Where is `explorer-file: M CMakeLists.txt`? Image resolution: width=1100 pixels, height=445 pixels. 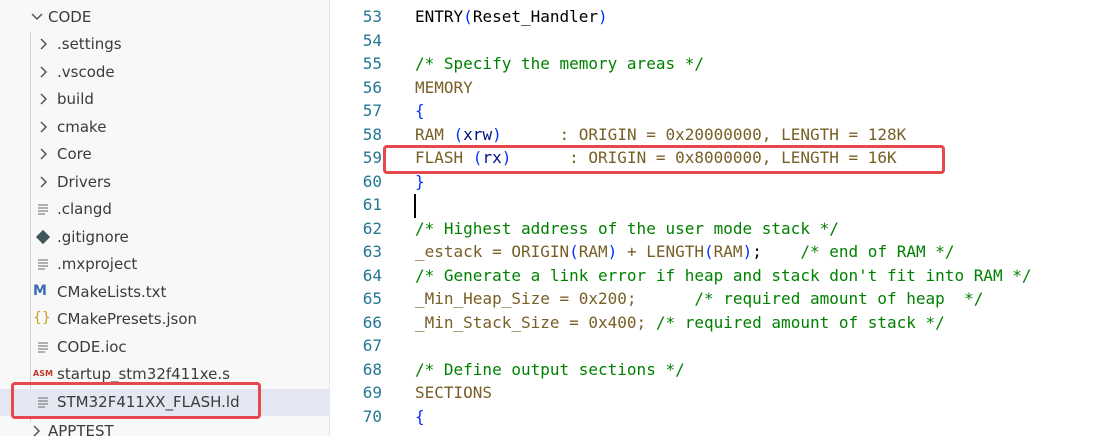 explorer-file: M CMakeLists.txt is located at coordinates (165, 292).